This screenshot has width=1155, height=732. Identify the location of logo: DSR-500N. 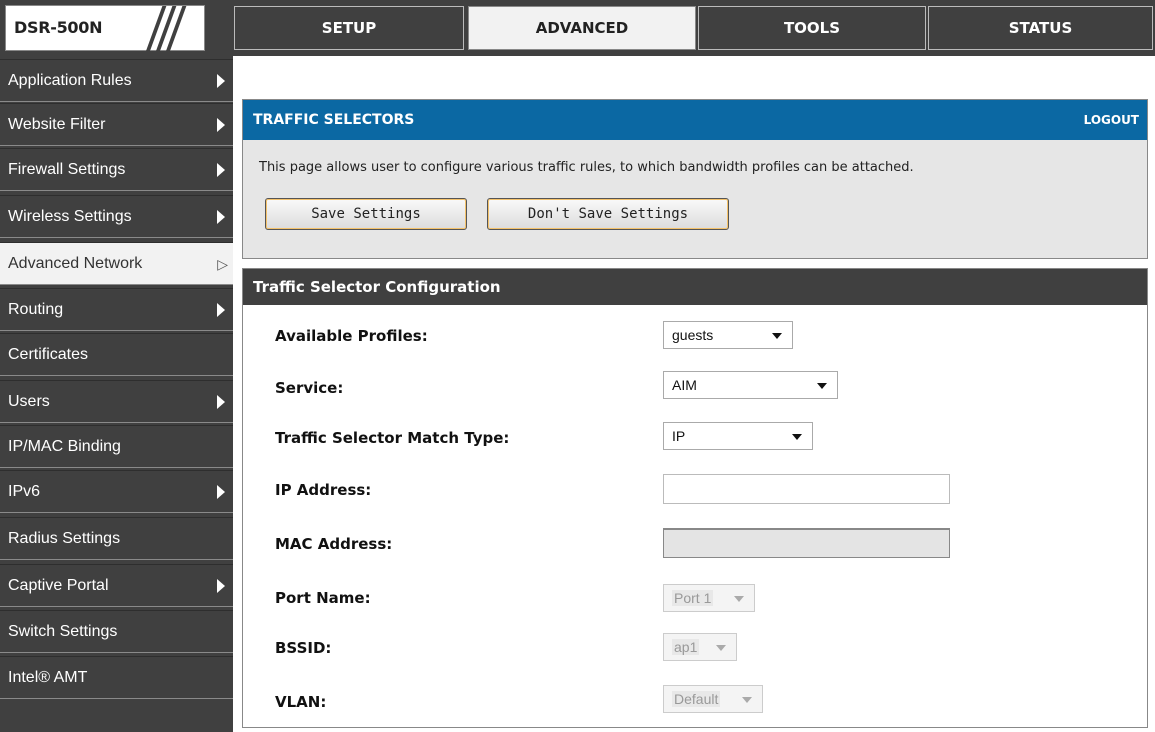
(105, 28).